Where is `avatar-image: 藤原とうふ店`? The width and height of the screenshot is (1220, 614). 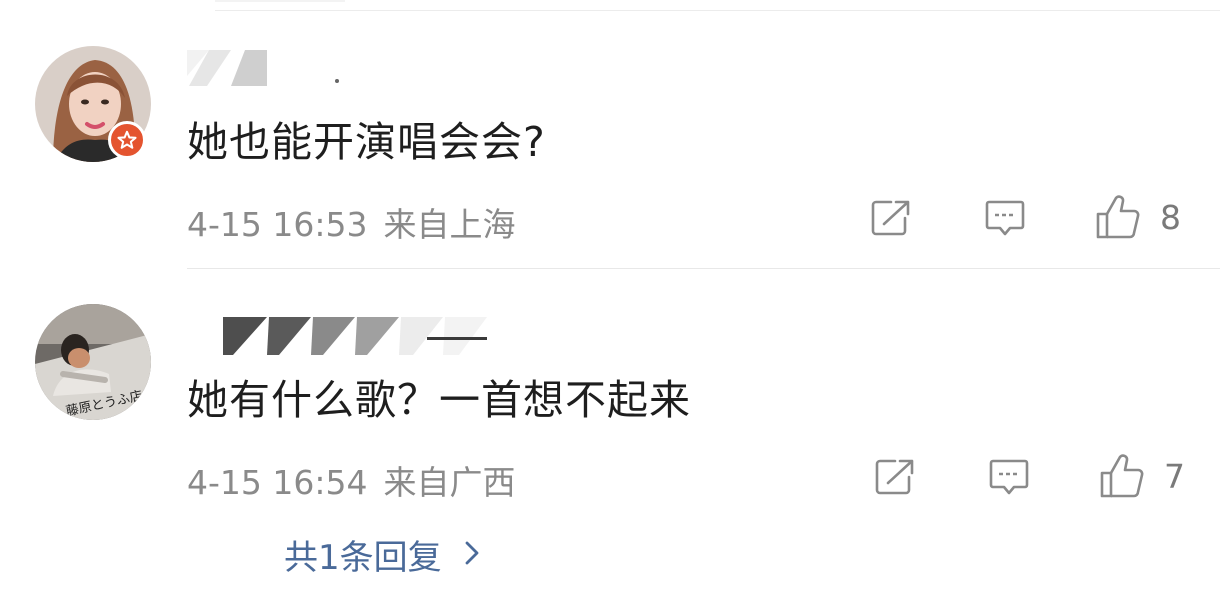
avatar-image: 藤原とうふ店 is located at coordinates (93, 362).